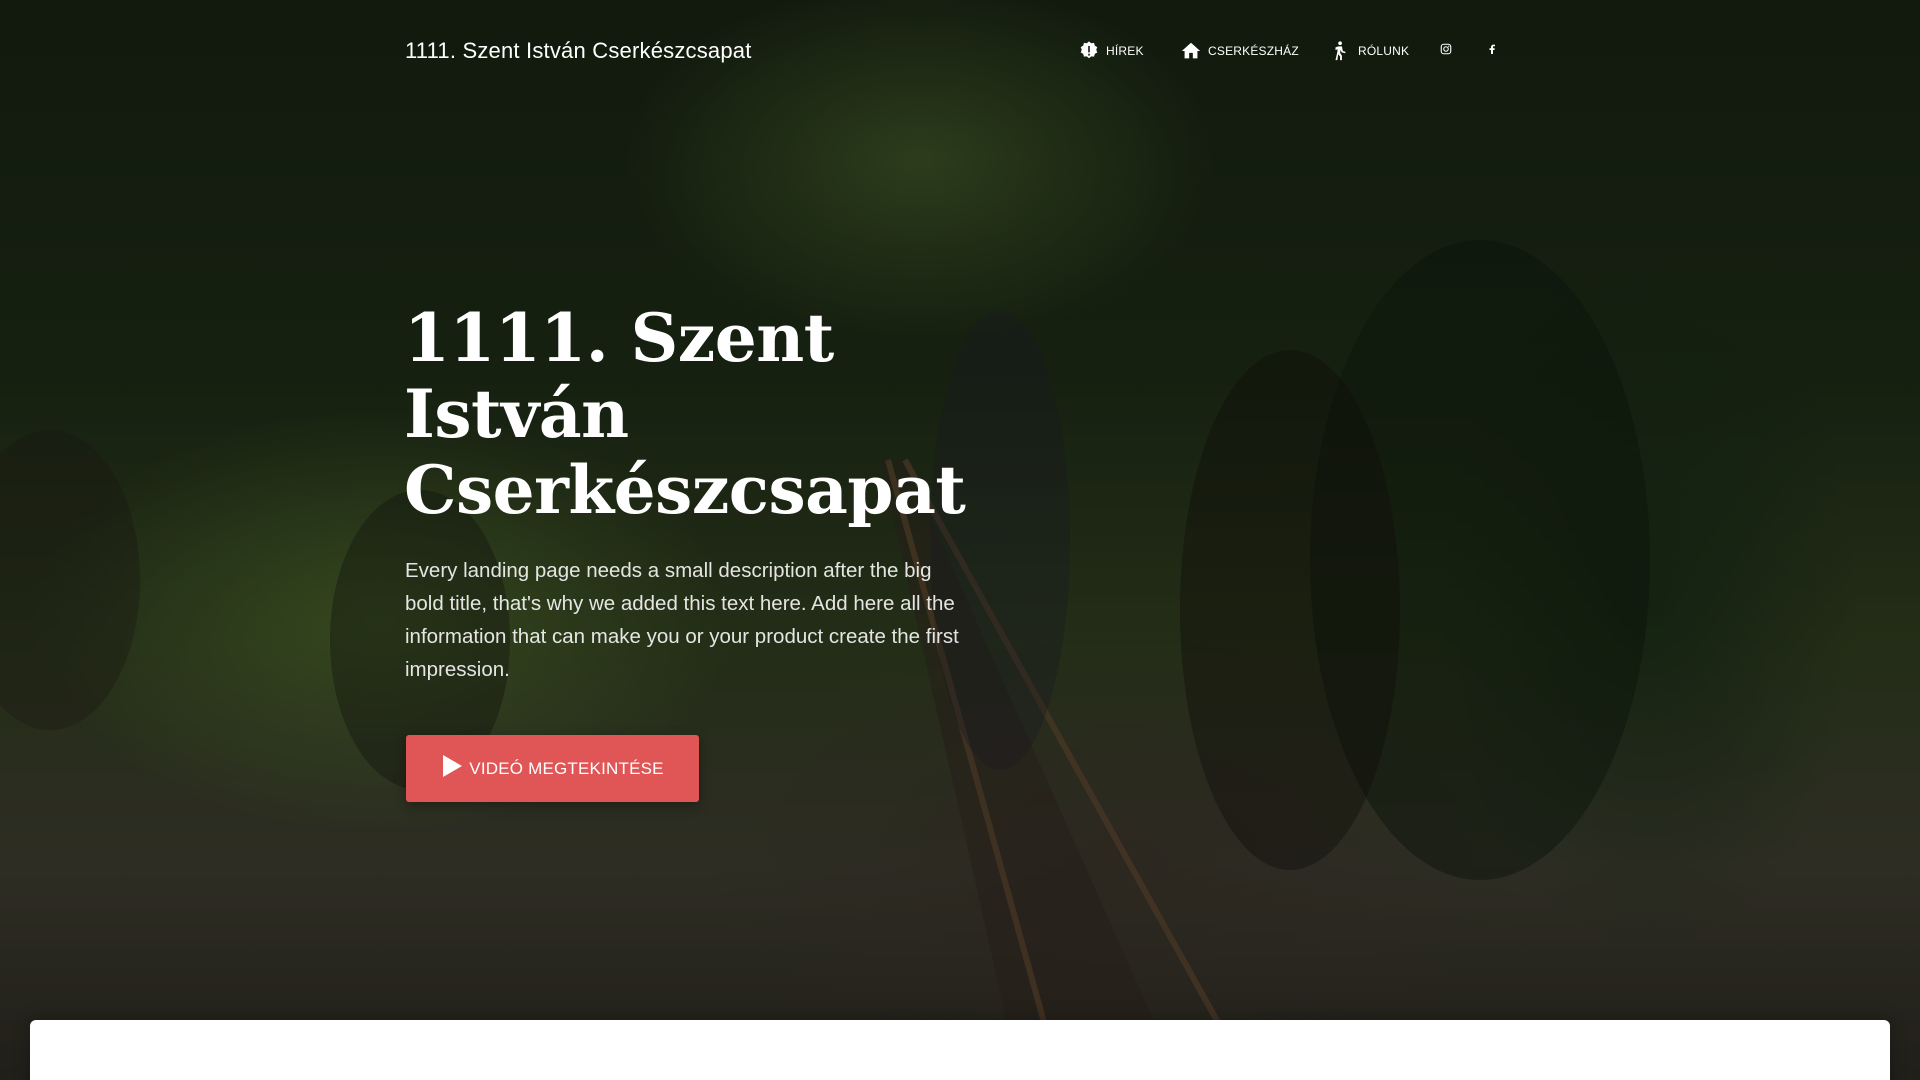 Image resolution: width=1920 pixels, height=1080 pixels. What do you see at coordinates (1125, 51) in the screenshot?
I see `nav-item-hirek-label: HÍREK` at bounding box center [1125, 51].